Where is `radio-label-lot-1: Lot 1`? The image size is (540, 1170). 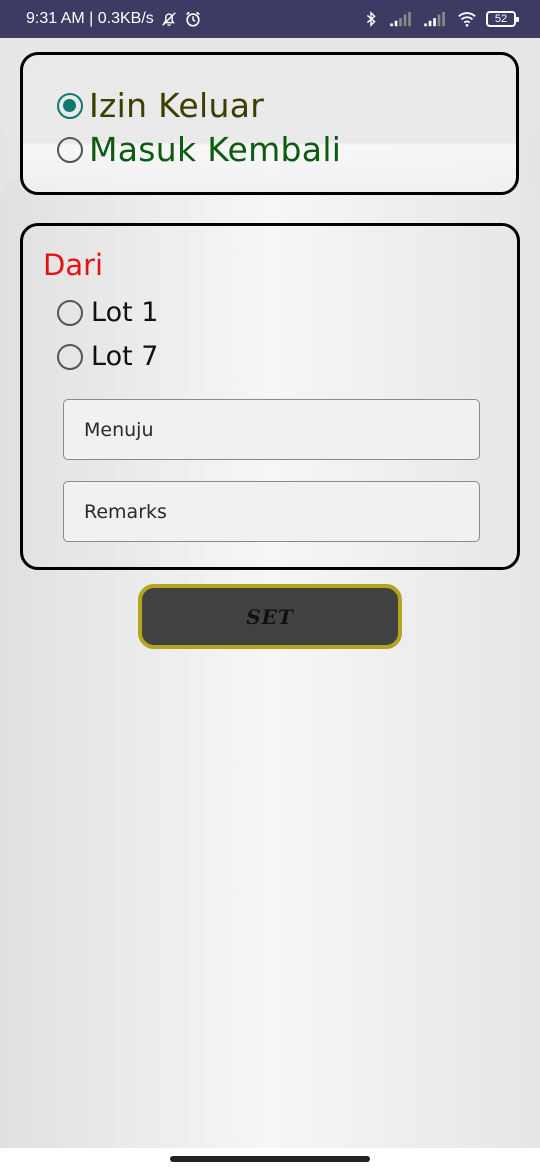
radio-label-lot-1: Lot 1 is located at coordinates (125, 312).